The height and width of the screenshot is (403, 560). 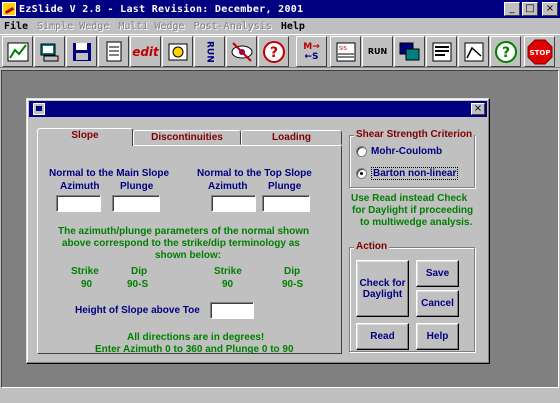 I want to click on check-daylight-button: Check for Daylight, so click(x=382, y=288).